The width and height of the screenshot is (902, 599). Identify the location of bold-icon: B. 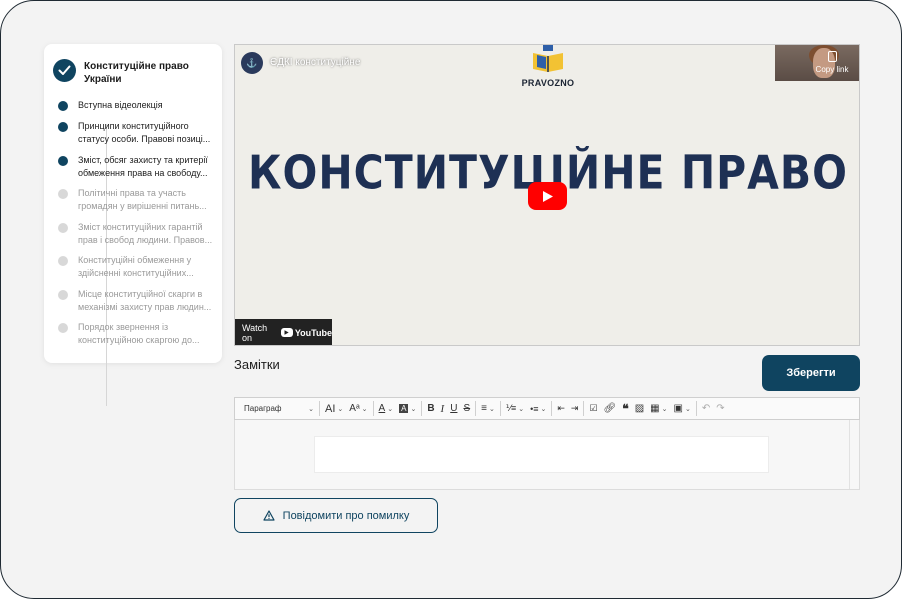
(431, 408).